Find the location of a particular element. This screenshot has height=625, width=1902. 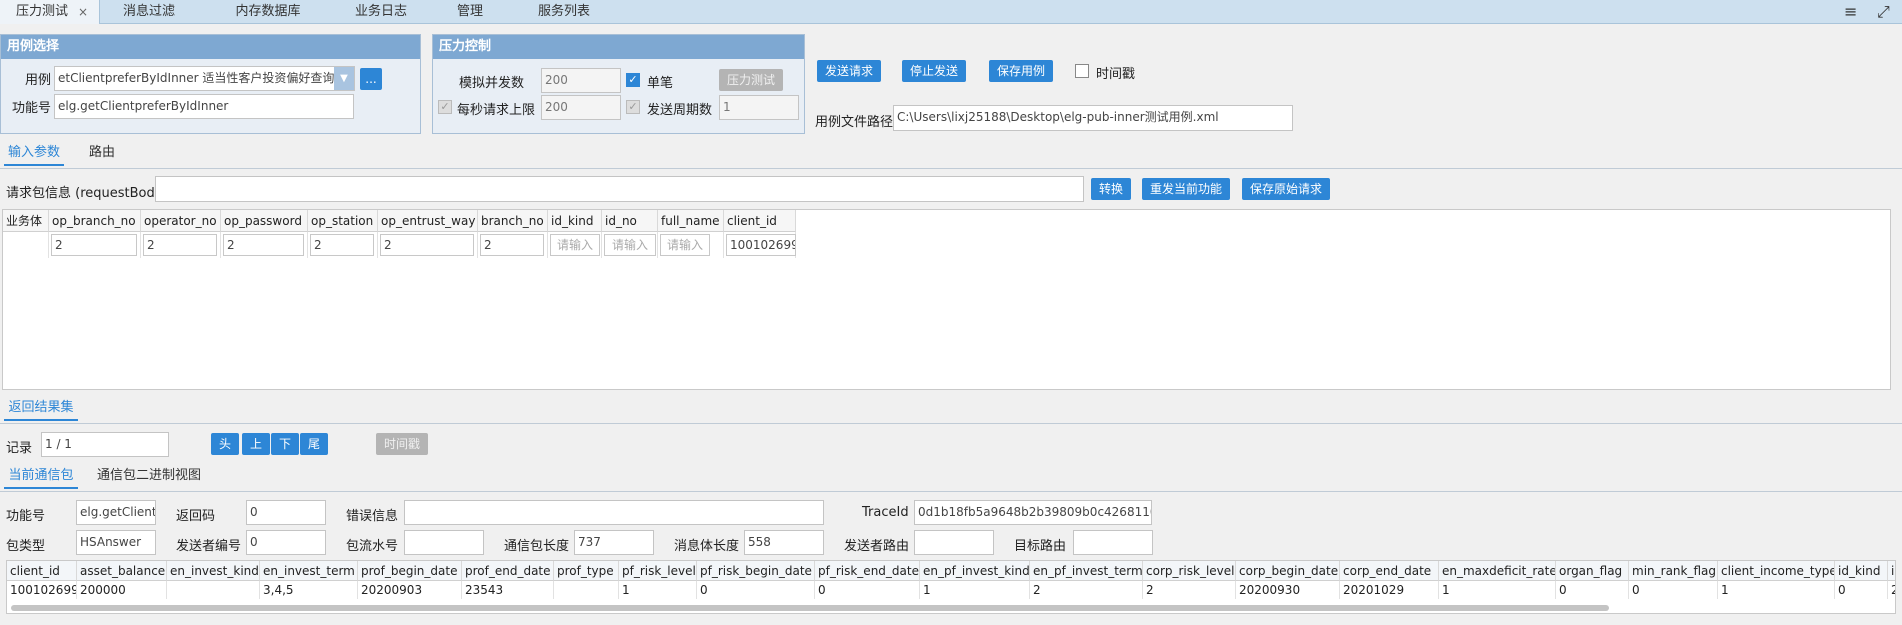

timestamp-label: 时间戳 is located at coordinates (1116, 74).